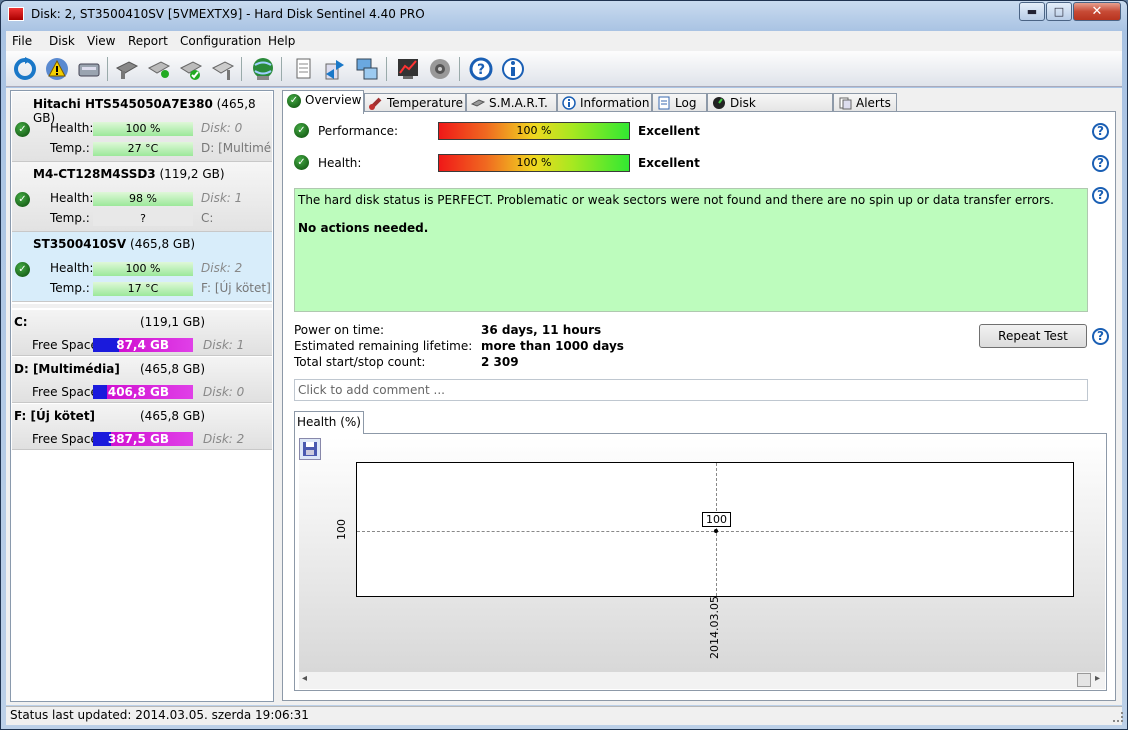  I want to click on close-button: ✕, so click(1097, 11).